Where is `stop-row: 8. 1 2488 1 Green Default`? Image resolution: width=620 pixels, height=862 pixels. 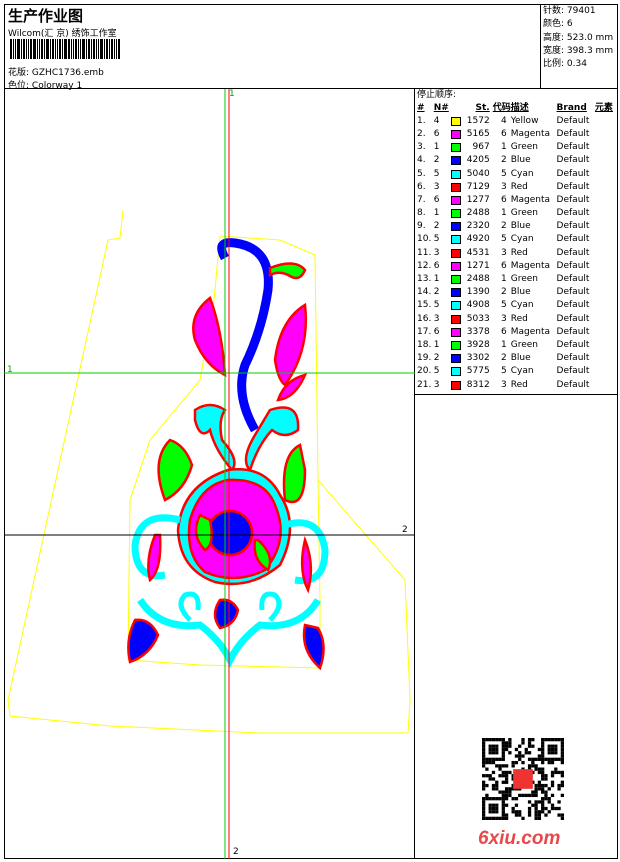
stop-row: 8. 1 2488 1 Green Default is located at coordinates (516, 213).